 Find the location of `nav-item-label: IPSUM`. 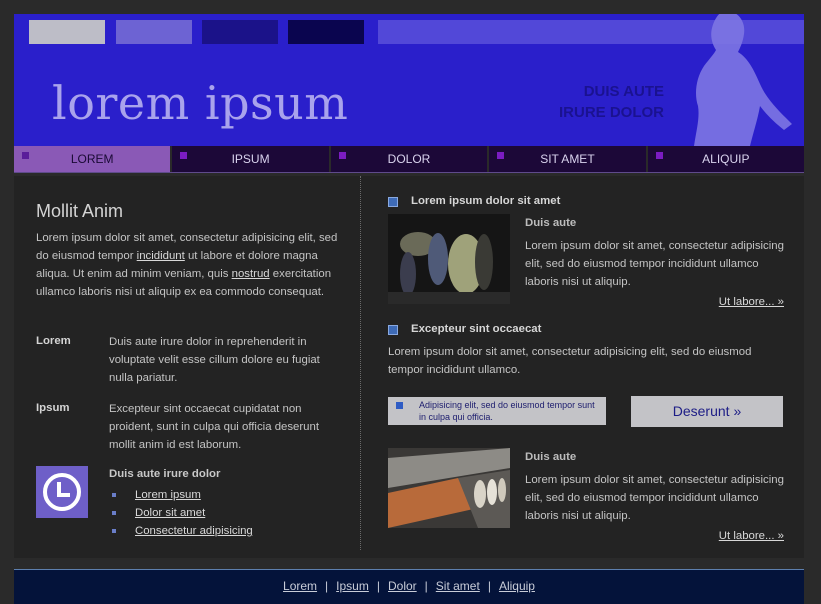

nav-item-label: IPSUM is located at coordinates (250, 159).